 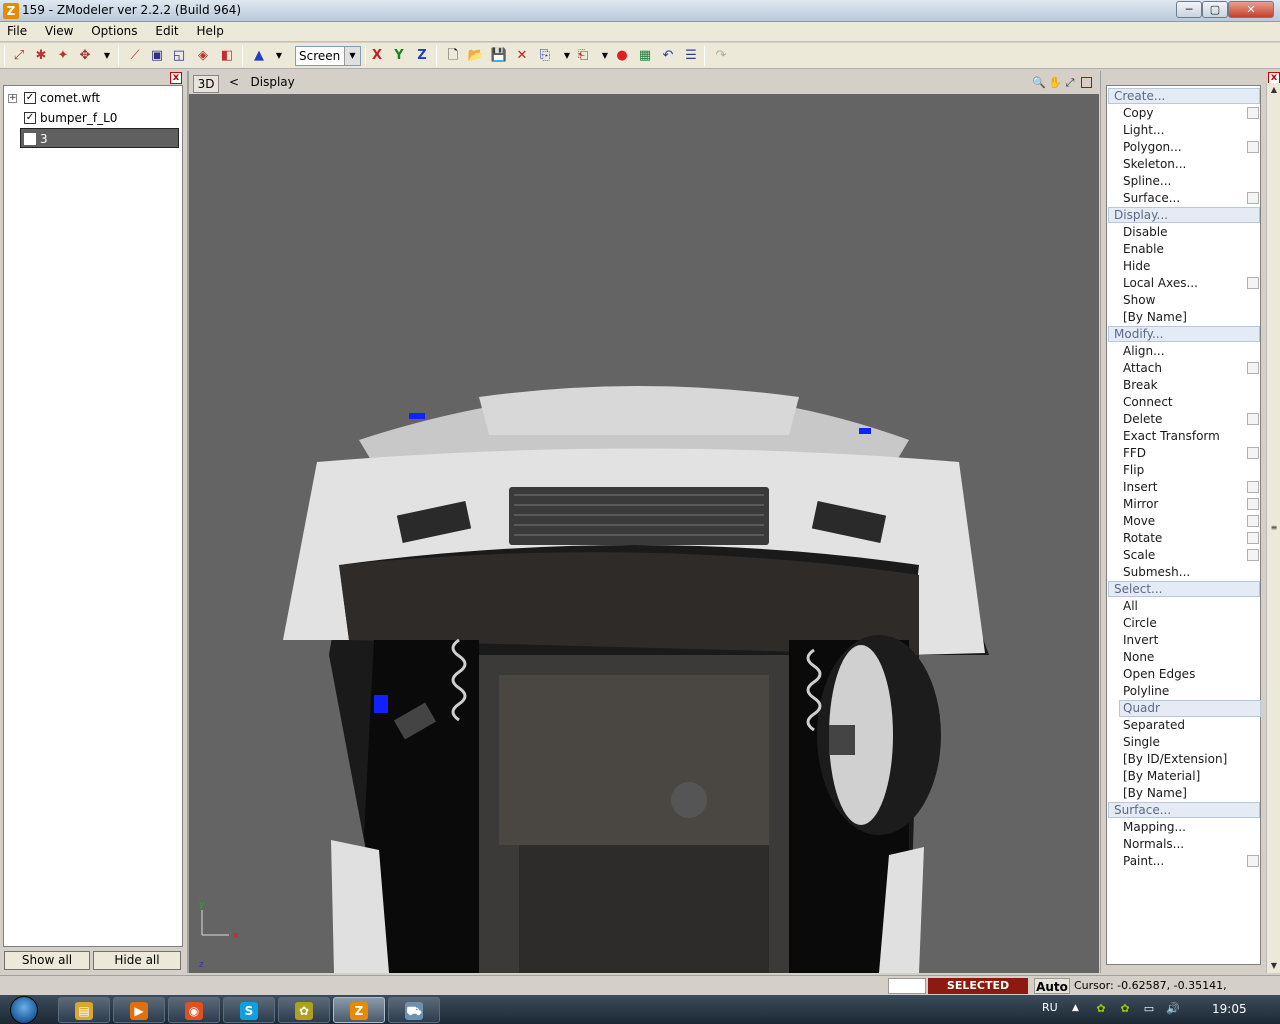 What do you see at coordinates (399, 56) in the screenshot?
I see `axis-y-toggle: Y` at bounding box center [399, 56].